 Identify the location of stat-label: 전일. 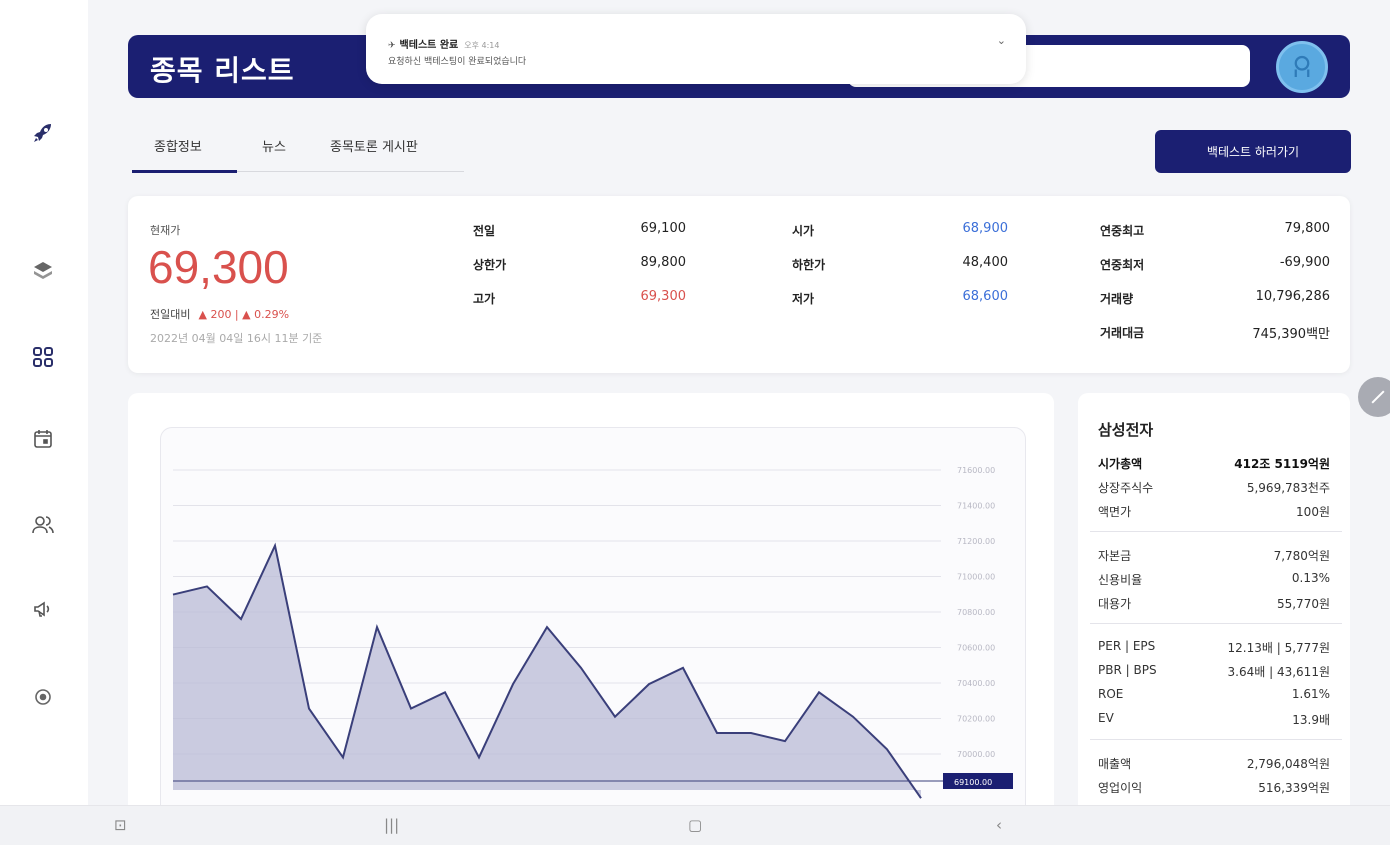
(484, 231).